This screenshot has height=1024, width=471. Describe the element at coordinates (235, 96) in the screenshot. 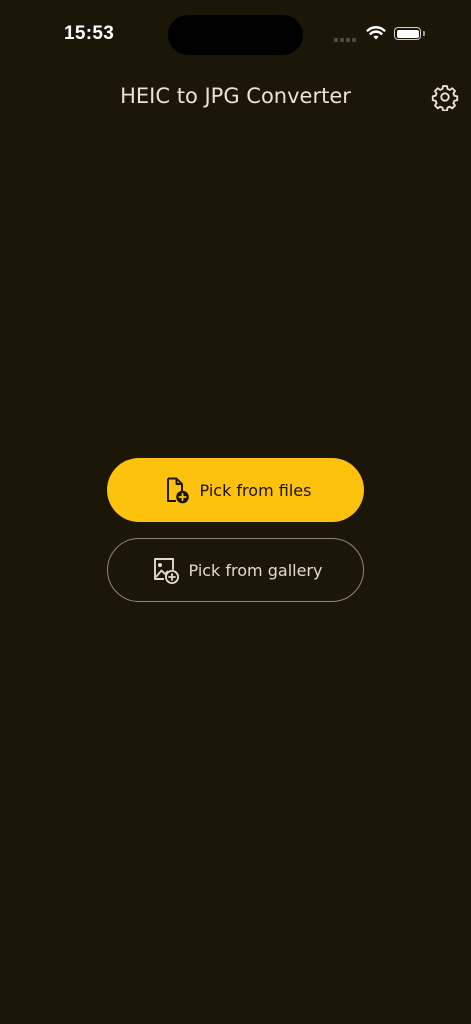

I see `page-title: HEIC to JPG Converter` at that location.